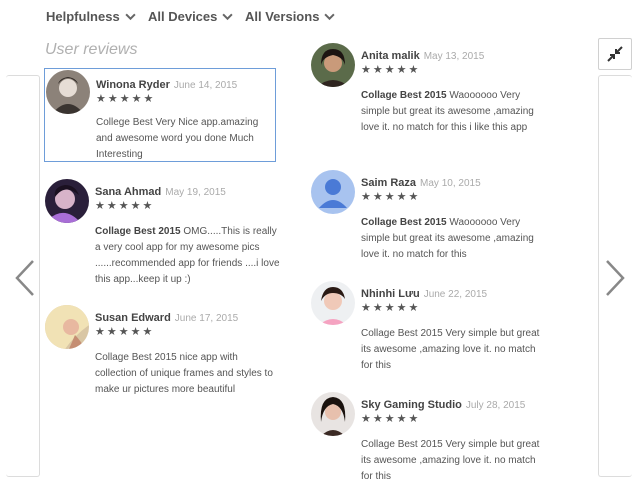 The width and height of the screenshot is (640, 496). I want to click on review-date: May 10, 2015, so click(450, 183).